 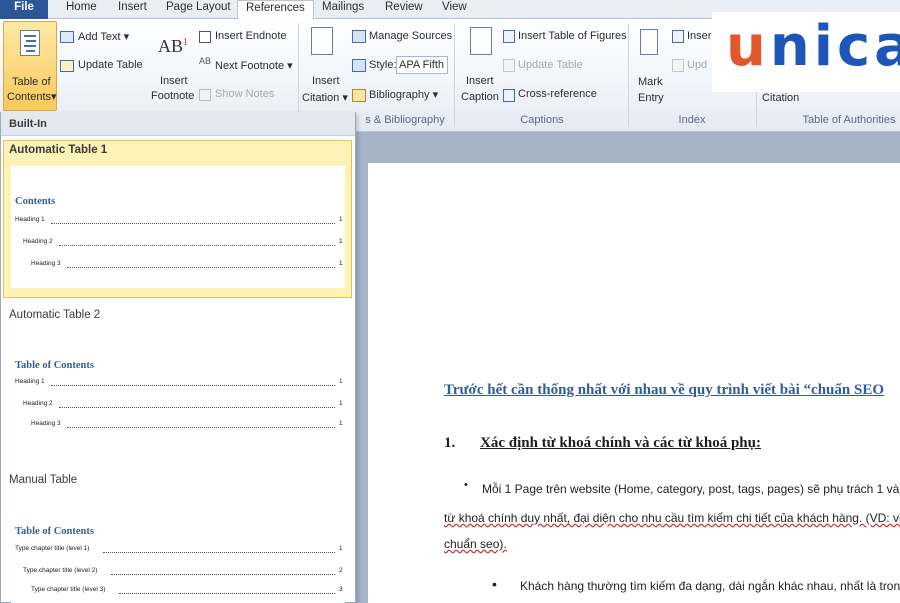 What do you see at coordinates (481, 41) in the screenshot?
I see `insert-caption-icon` at bounding box center [481, 41].